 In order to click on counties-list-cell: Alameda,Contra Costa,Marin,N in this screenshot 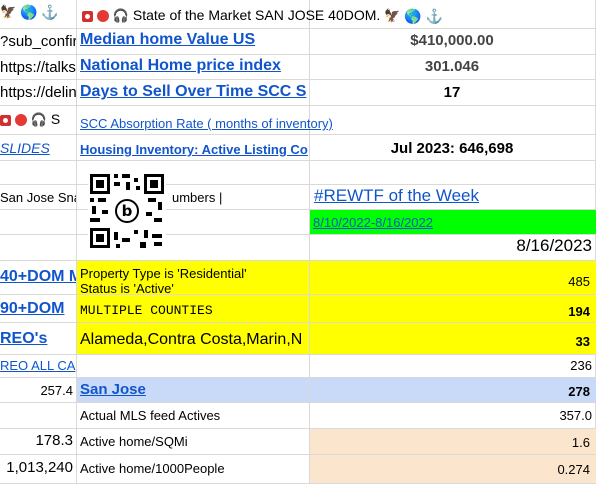, I will do `click(193, 338)`.